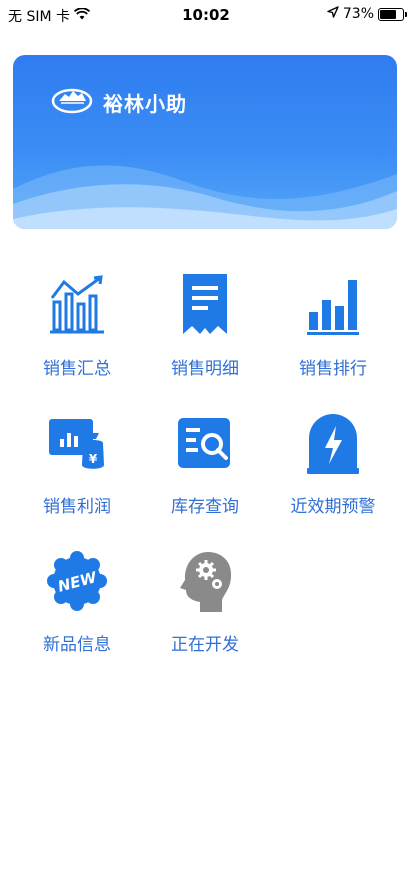  I want to click on gear-head-icon, so click(205, 581).